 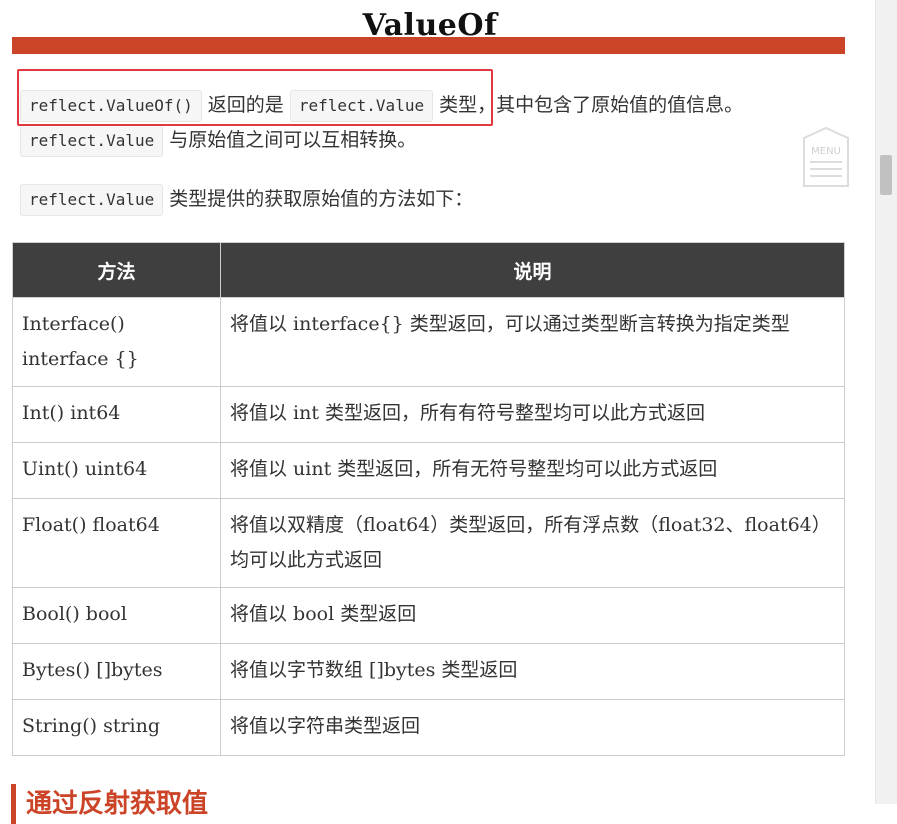 I want to click on annotation-highlight-box, so click(x=255, y=97).